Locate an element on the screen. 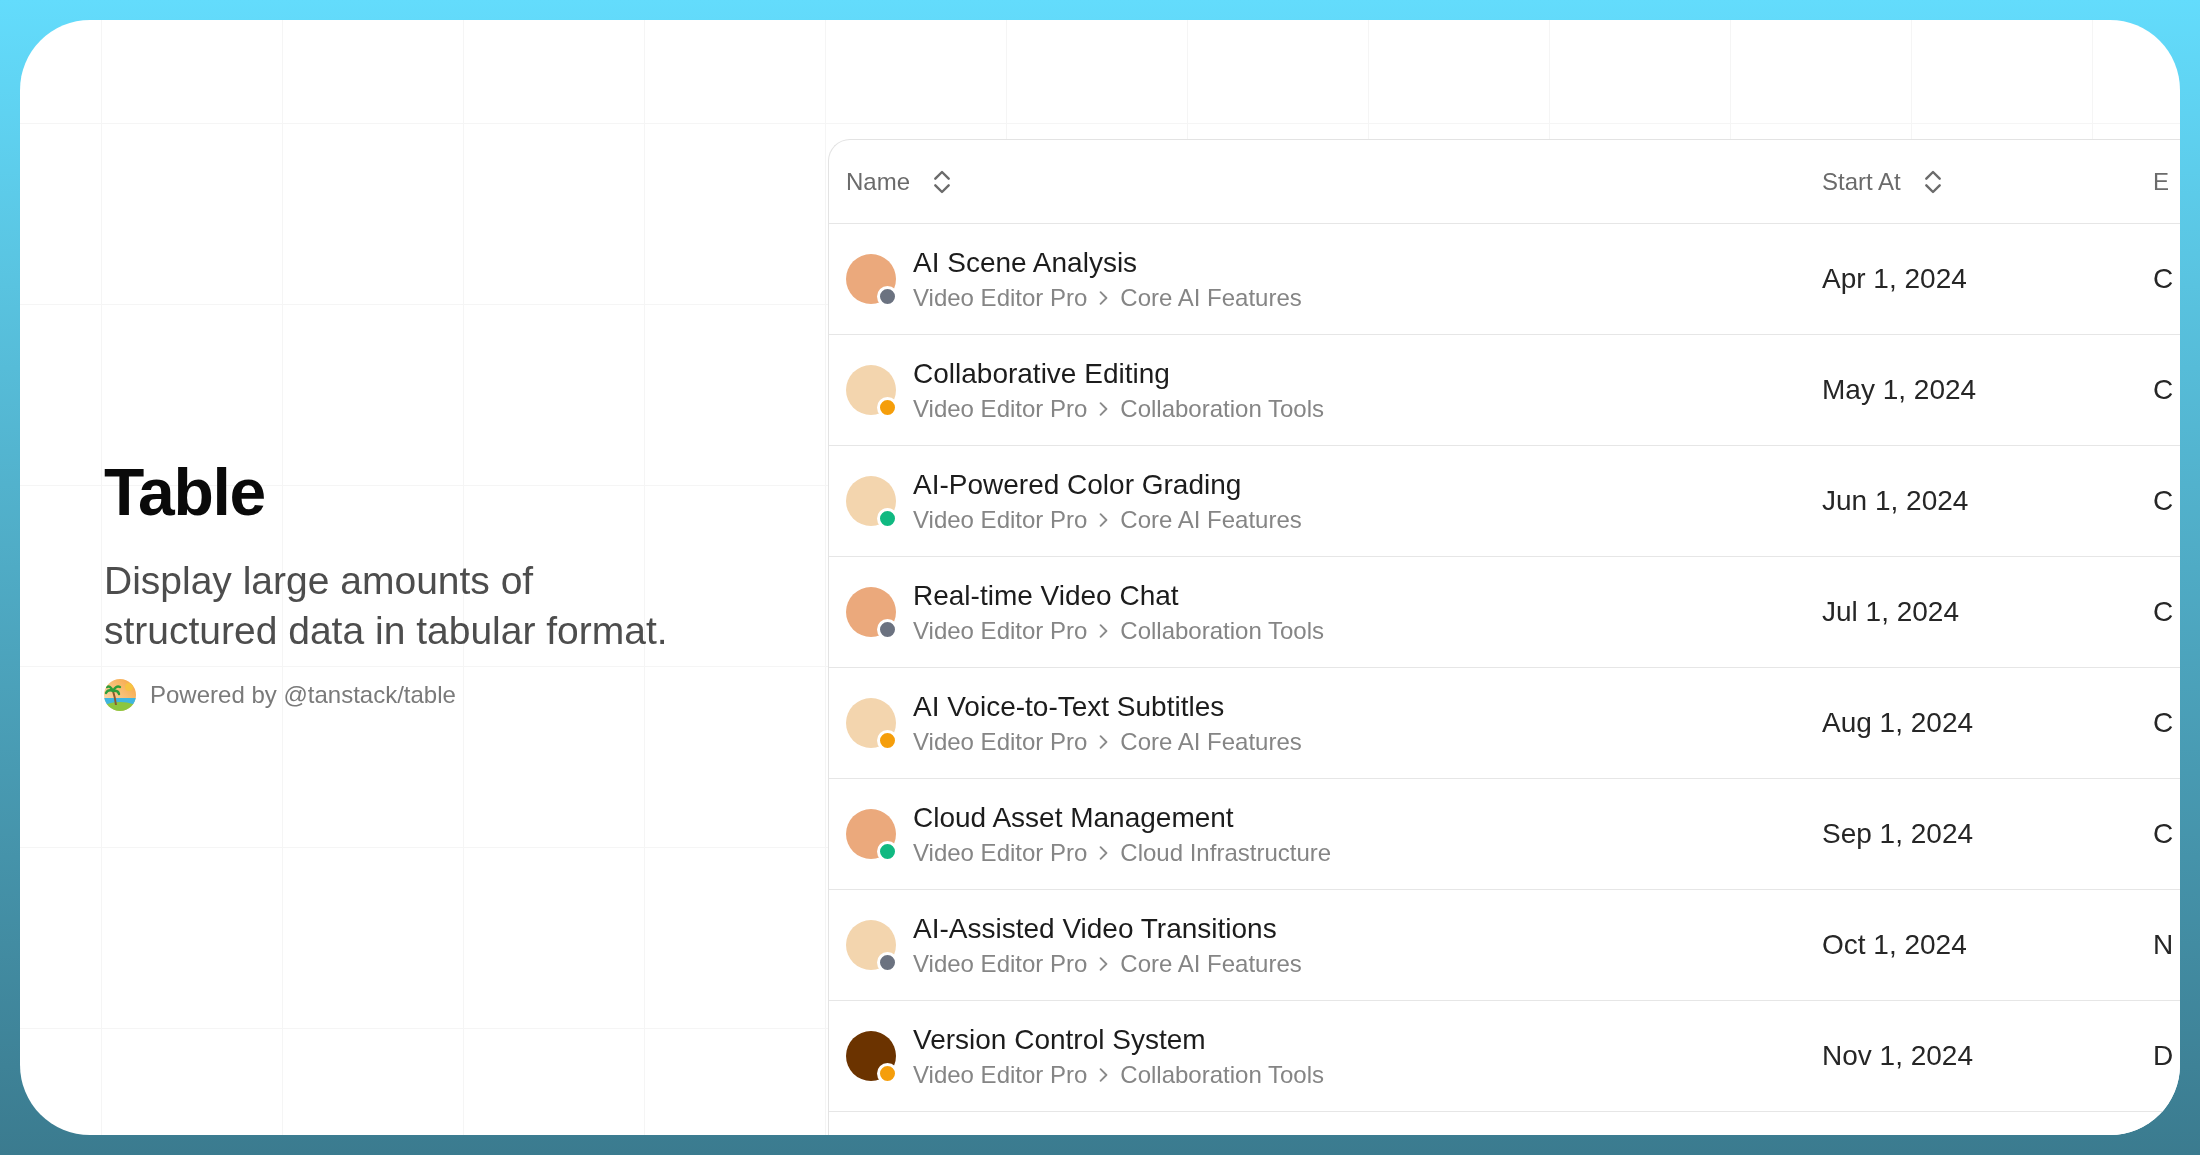  start-date: Nov 1, 2024 is located at coordinates (1897, 1056).